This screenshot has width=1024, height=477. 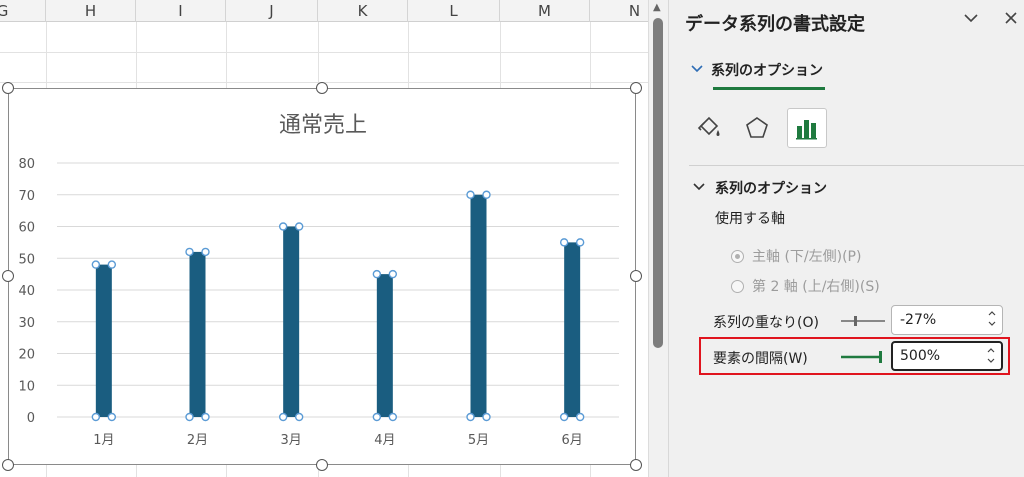 What do you see at coordinates (324, 52) in the screenshot?
I see `grid-line` at bounding box center [324, 52].